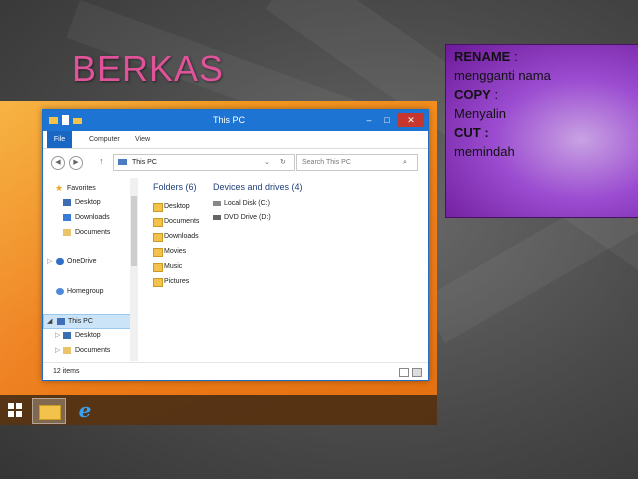 The width and height of the screenshot is (638, 479). What do you see at coordinates (204, 162) in the screenshot?
I see `address-bar: This PC ⌄ ↻` at bounding box center [204, 162].